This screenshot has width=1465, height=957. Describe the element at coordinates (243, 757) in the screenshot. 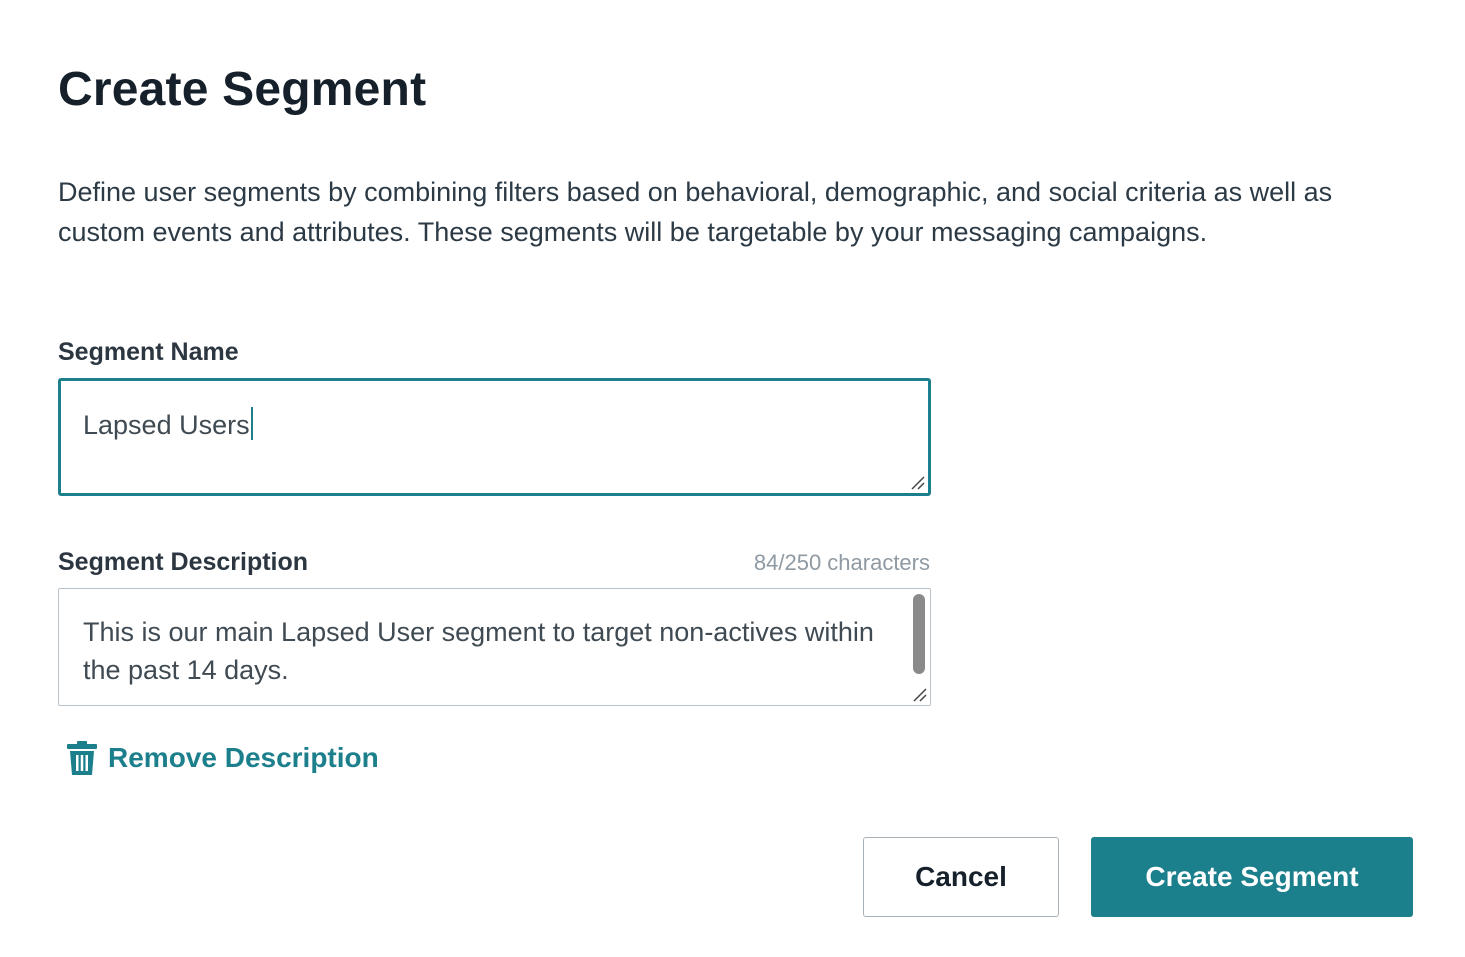

I see `remove-description-label: Remove Description` at that location.